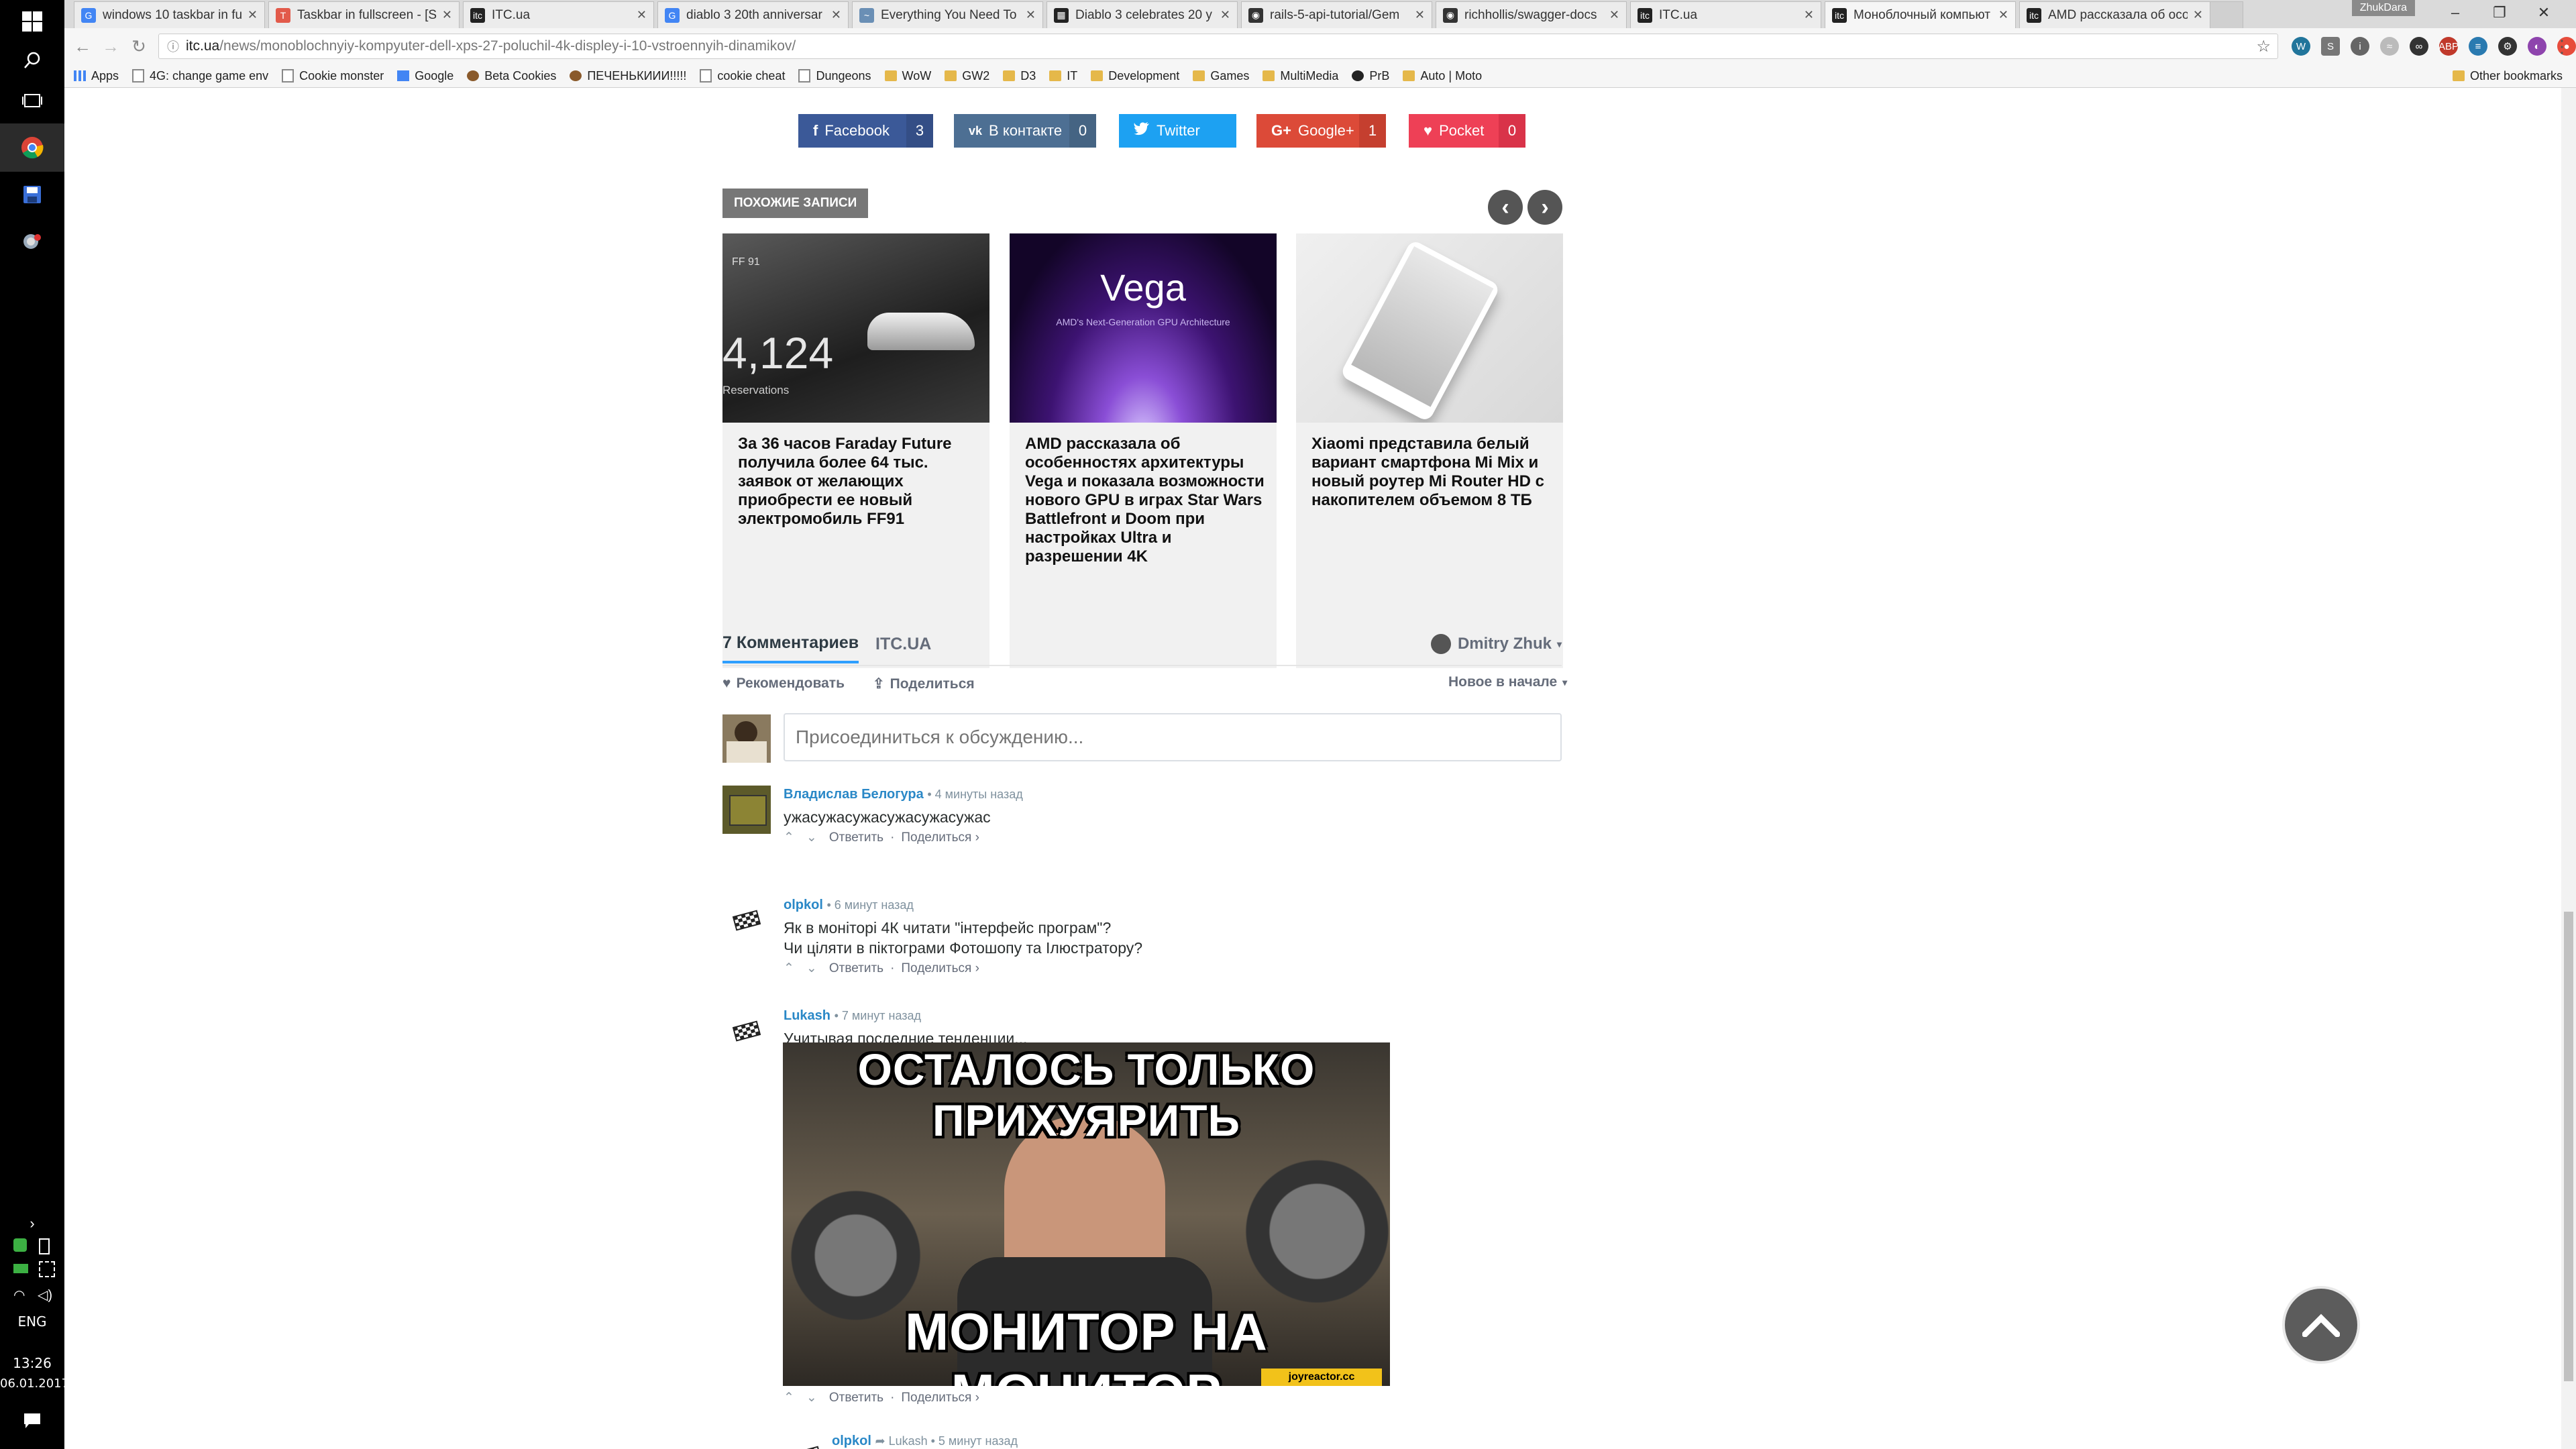 The width and height of the screenshot is (2576, 1449). Describe the element at coordinates (2507, 46) in the screenshot. I see `gear-extension-icon: ⚙` at that location.